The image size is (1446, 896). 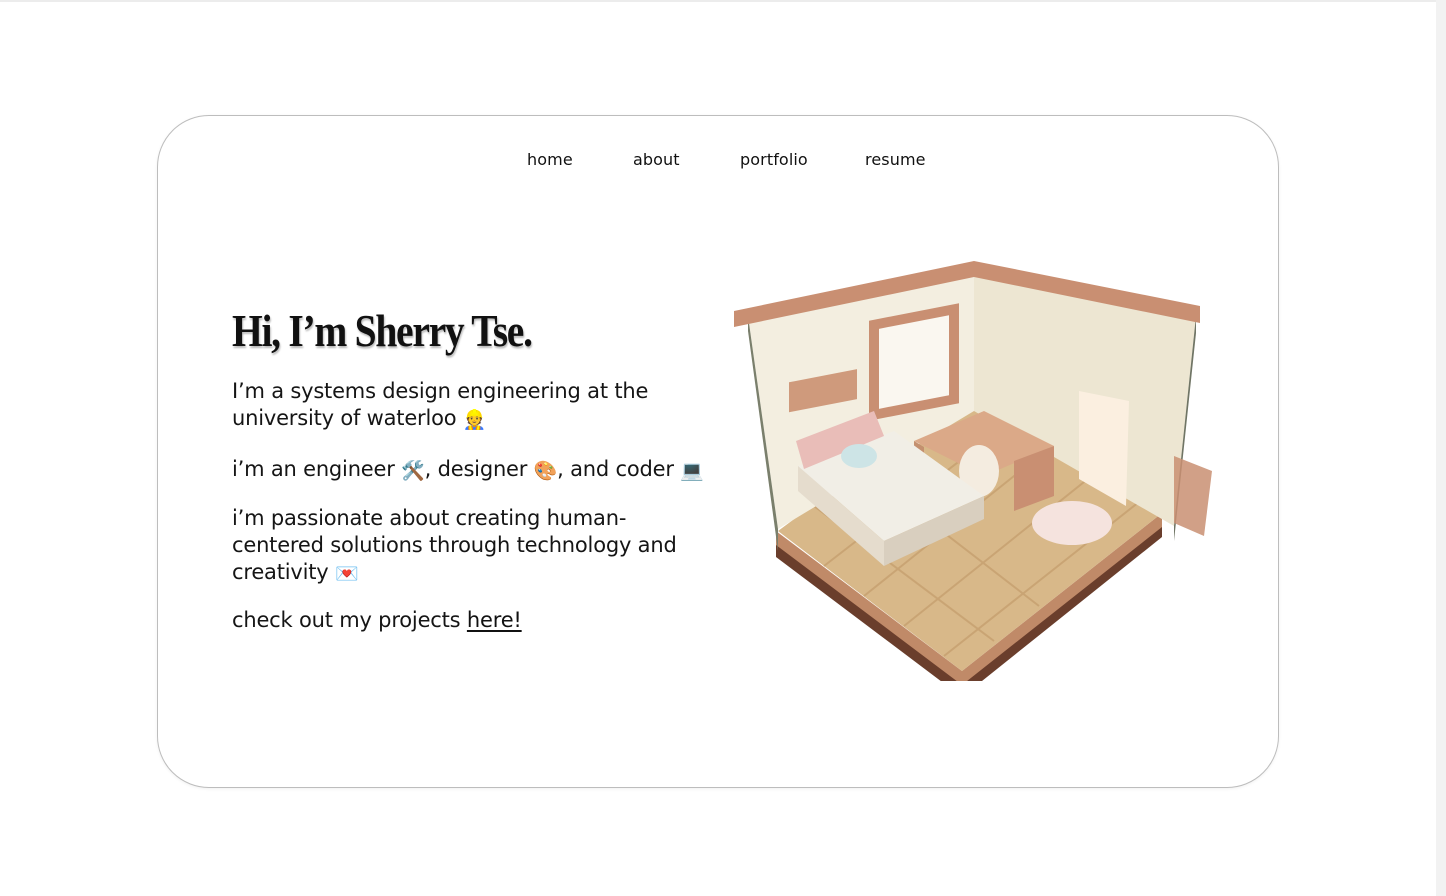 I want to click on palette-icon: 🎨, so click(x=545, y=471).